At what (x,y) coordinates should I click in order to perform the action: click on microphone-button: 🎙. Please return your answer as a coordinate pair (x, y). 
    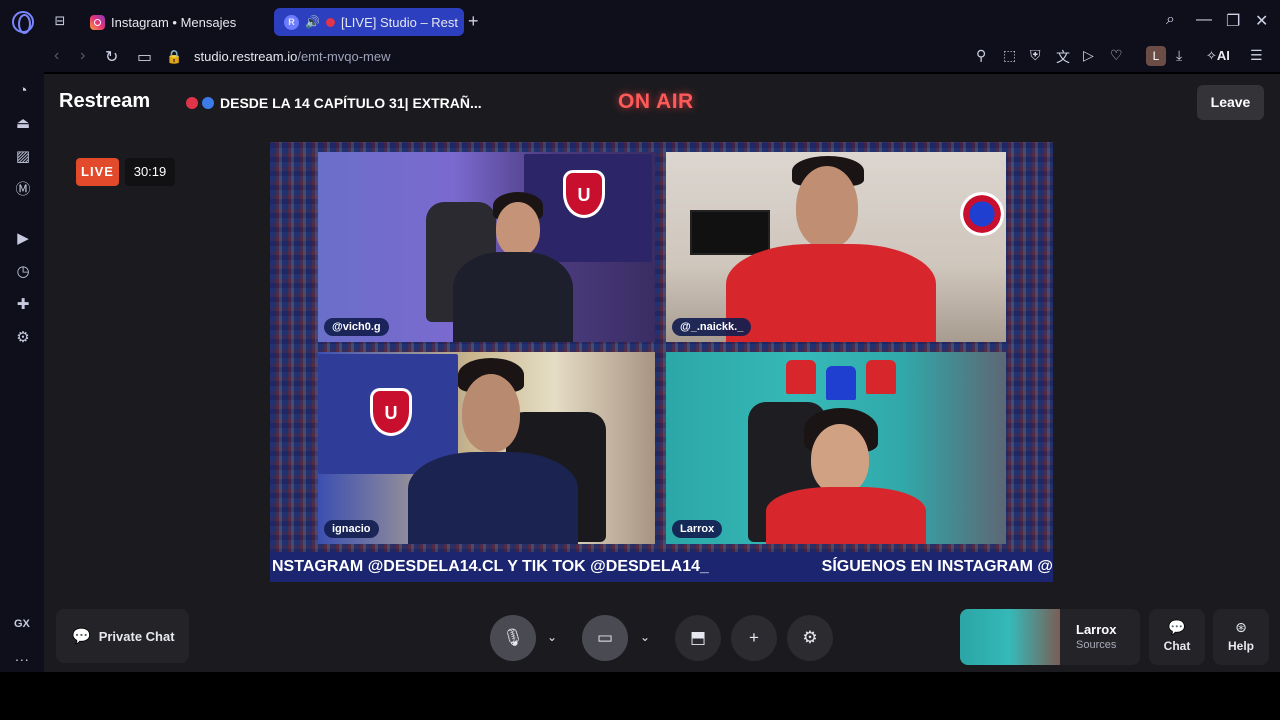
    Looking at the image, I should click on (513, 638).